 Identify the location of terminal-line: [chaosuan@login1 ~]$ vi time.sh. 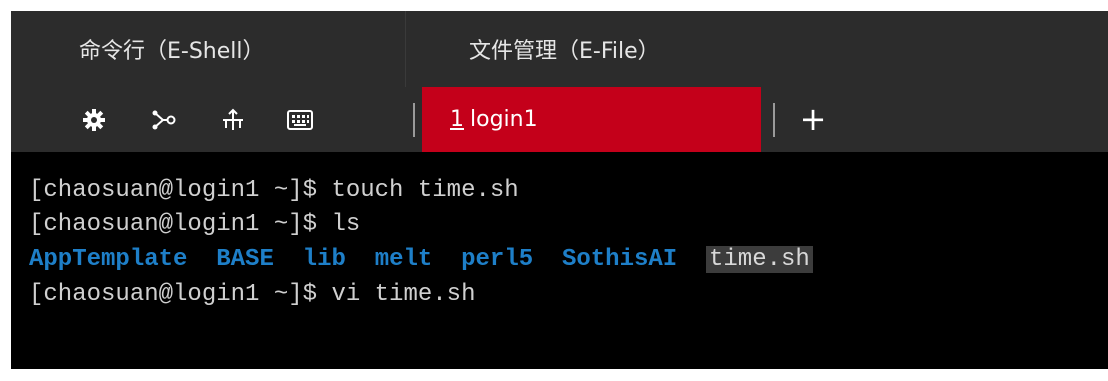
(252, 294).